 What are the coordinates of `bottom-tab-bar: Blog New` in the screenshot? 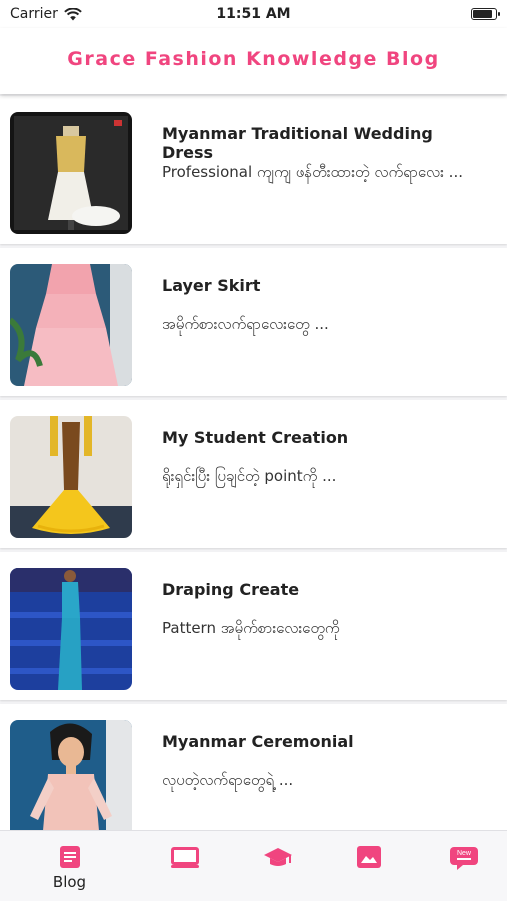 It's located at (253, 865).